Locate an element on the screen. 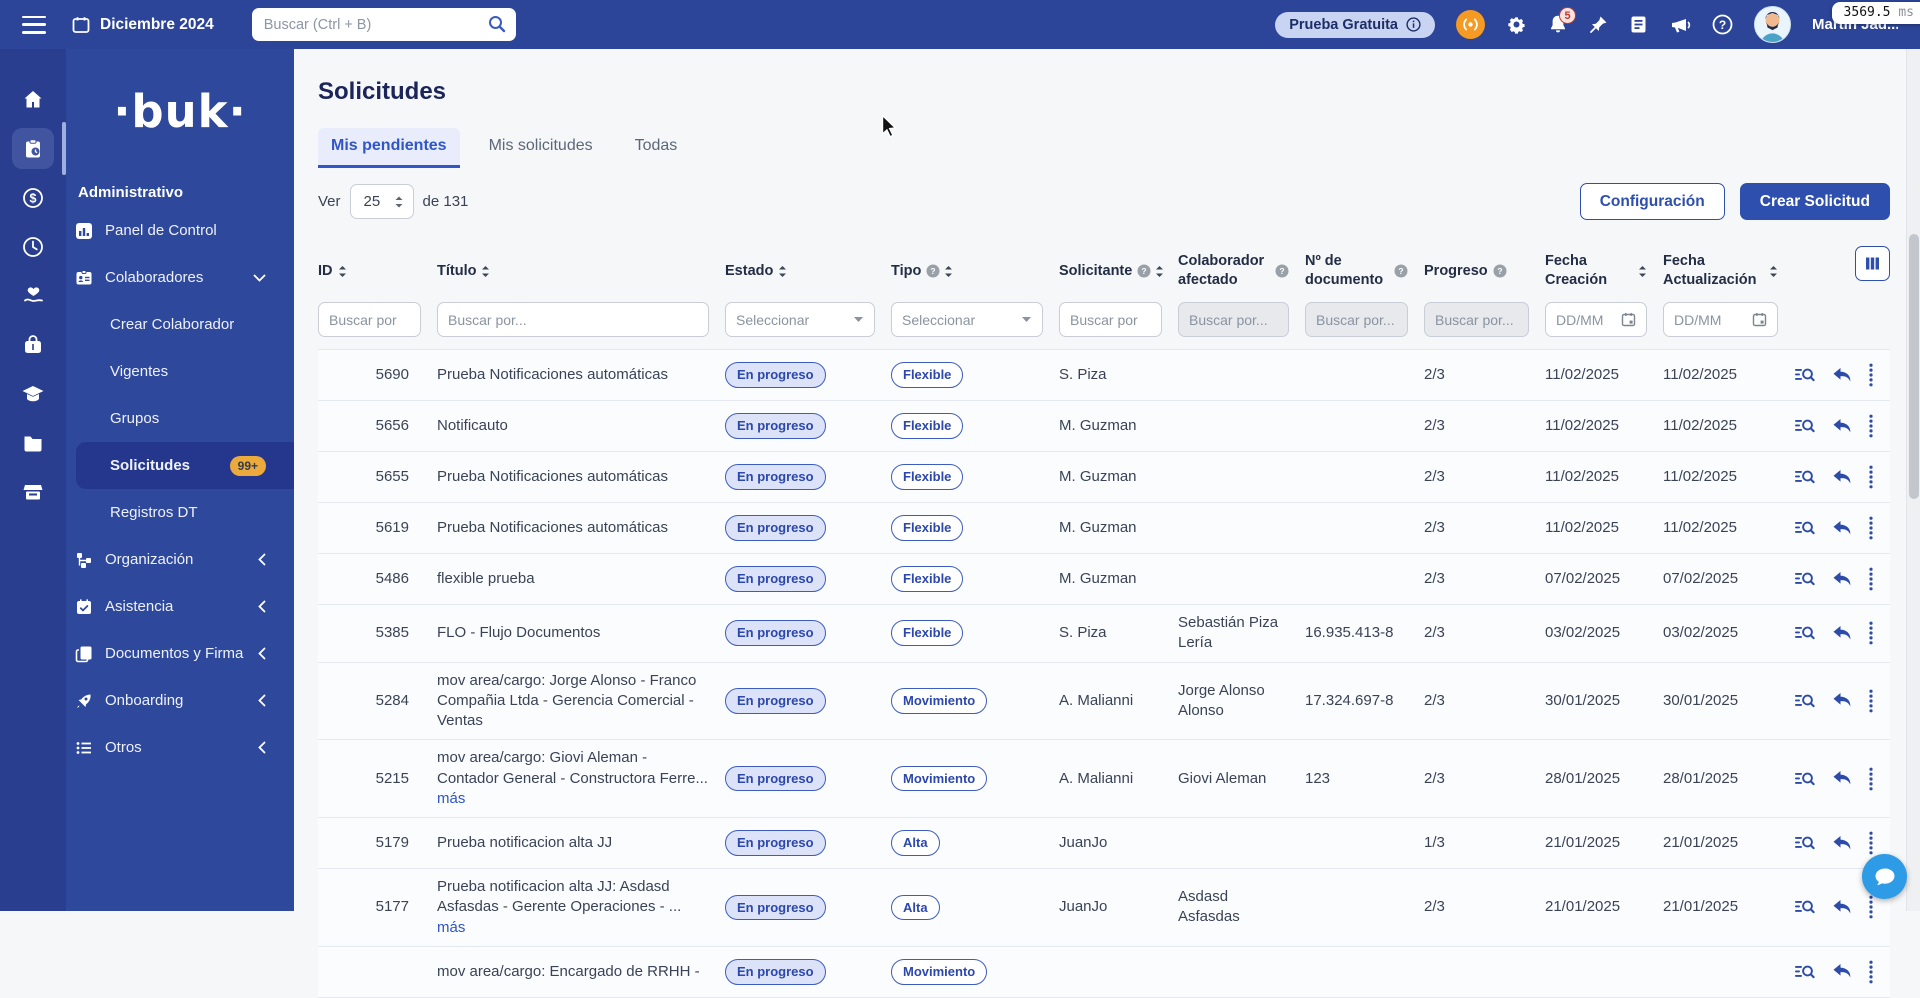 The width and height of the screenshot is (1920, 998). changelog-icon is located at coordinates (1638, 24).